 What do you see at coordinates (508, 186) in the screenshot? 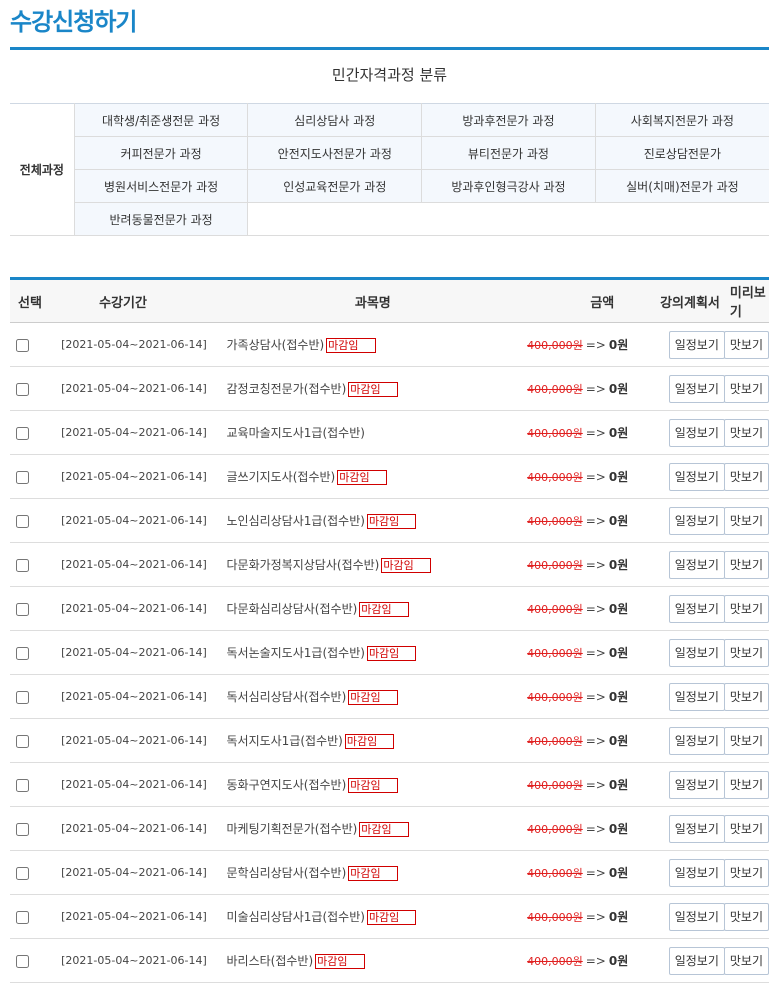
I see `category-item: 방과후인형극강사 과정` at bounding box center [508, 186].